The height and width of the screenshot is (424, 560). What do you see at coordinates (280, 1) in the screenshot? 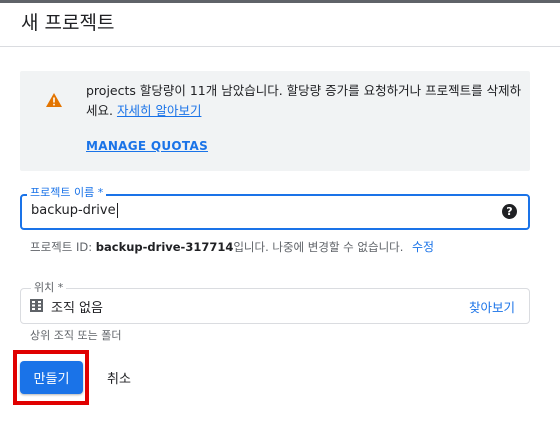
I see `top-border` at bounding box center [280, 1].